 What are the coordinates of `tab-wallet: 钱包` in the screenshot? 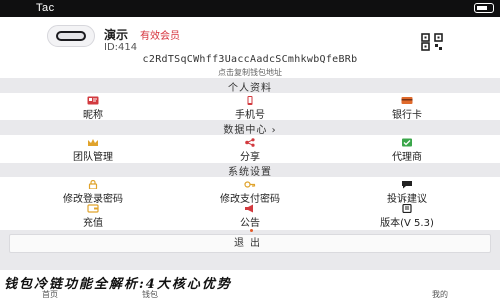 It's located at (150, 295).